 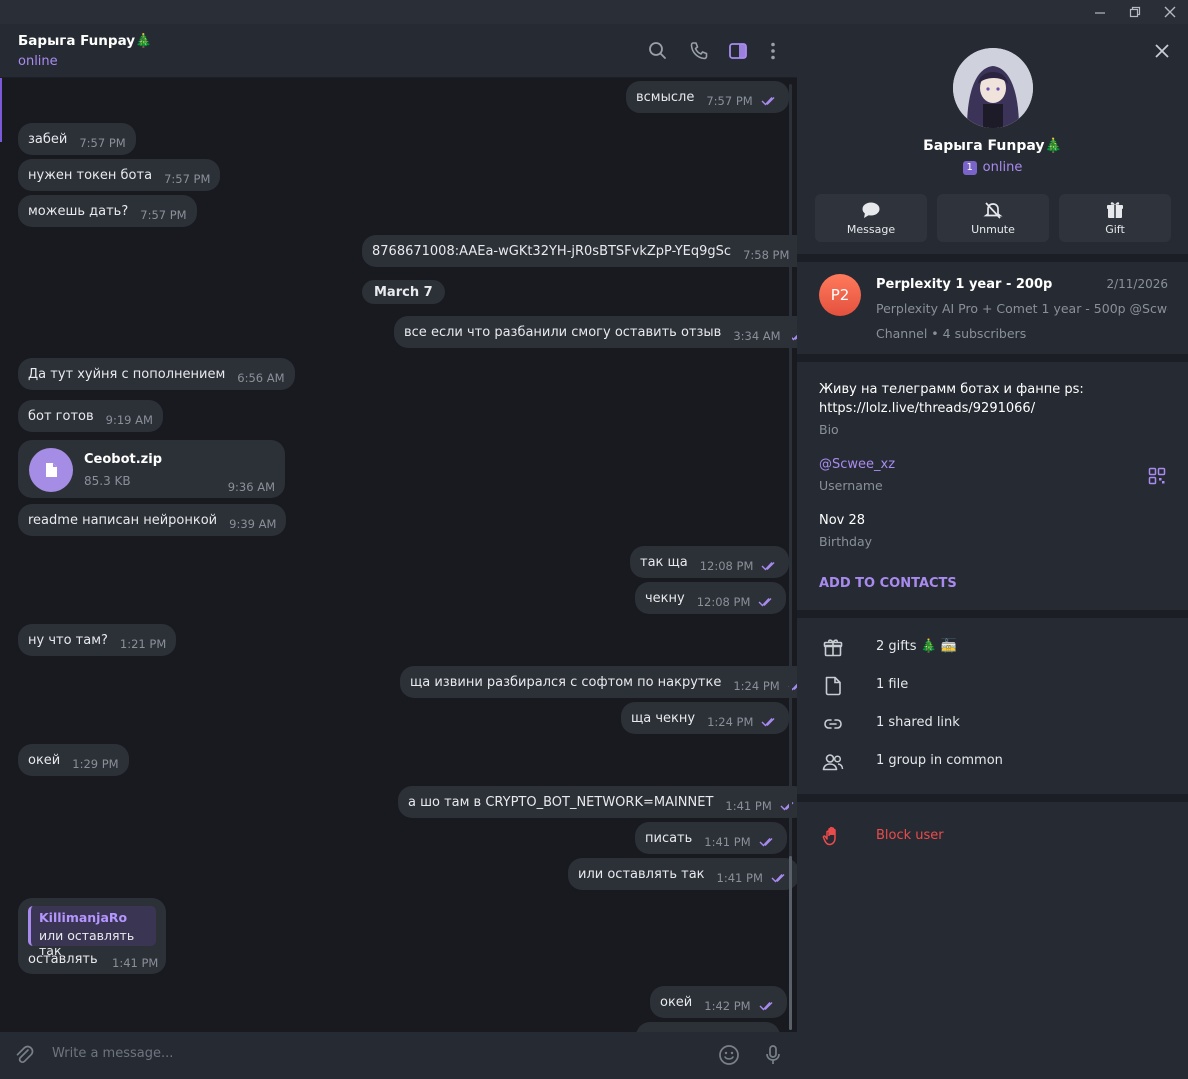 I want to click on message-outgoing-partial, so click(x=708, y=1027).